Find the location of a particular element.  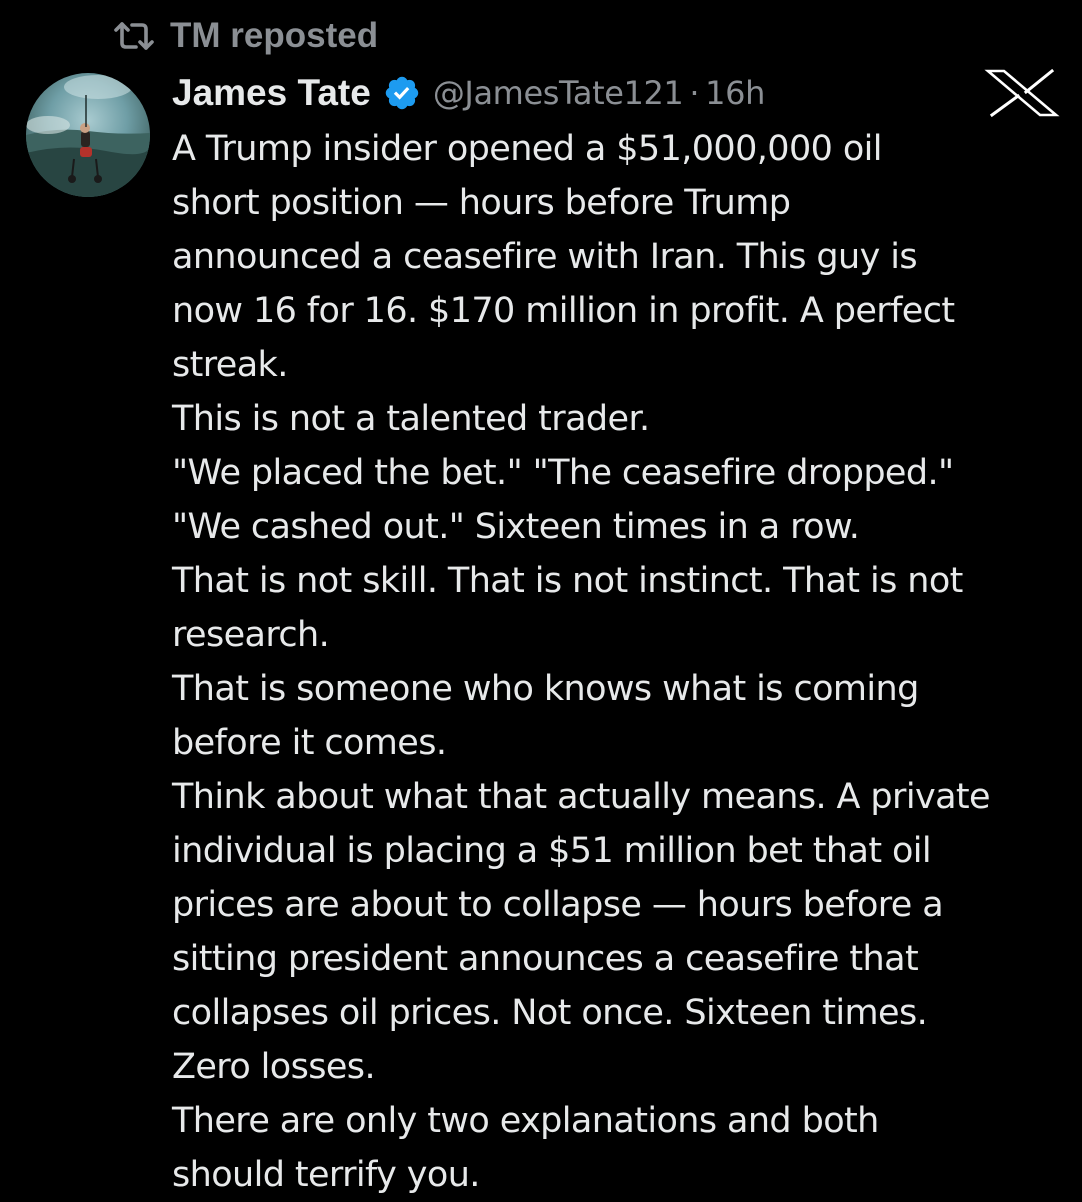

tweet-text-line: A Trump insider opened a $51,000,000 oil is located at coordinates (527, 149).